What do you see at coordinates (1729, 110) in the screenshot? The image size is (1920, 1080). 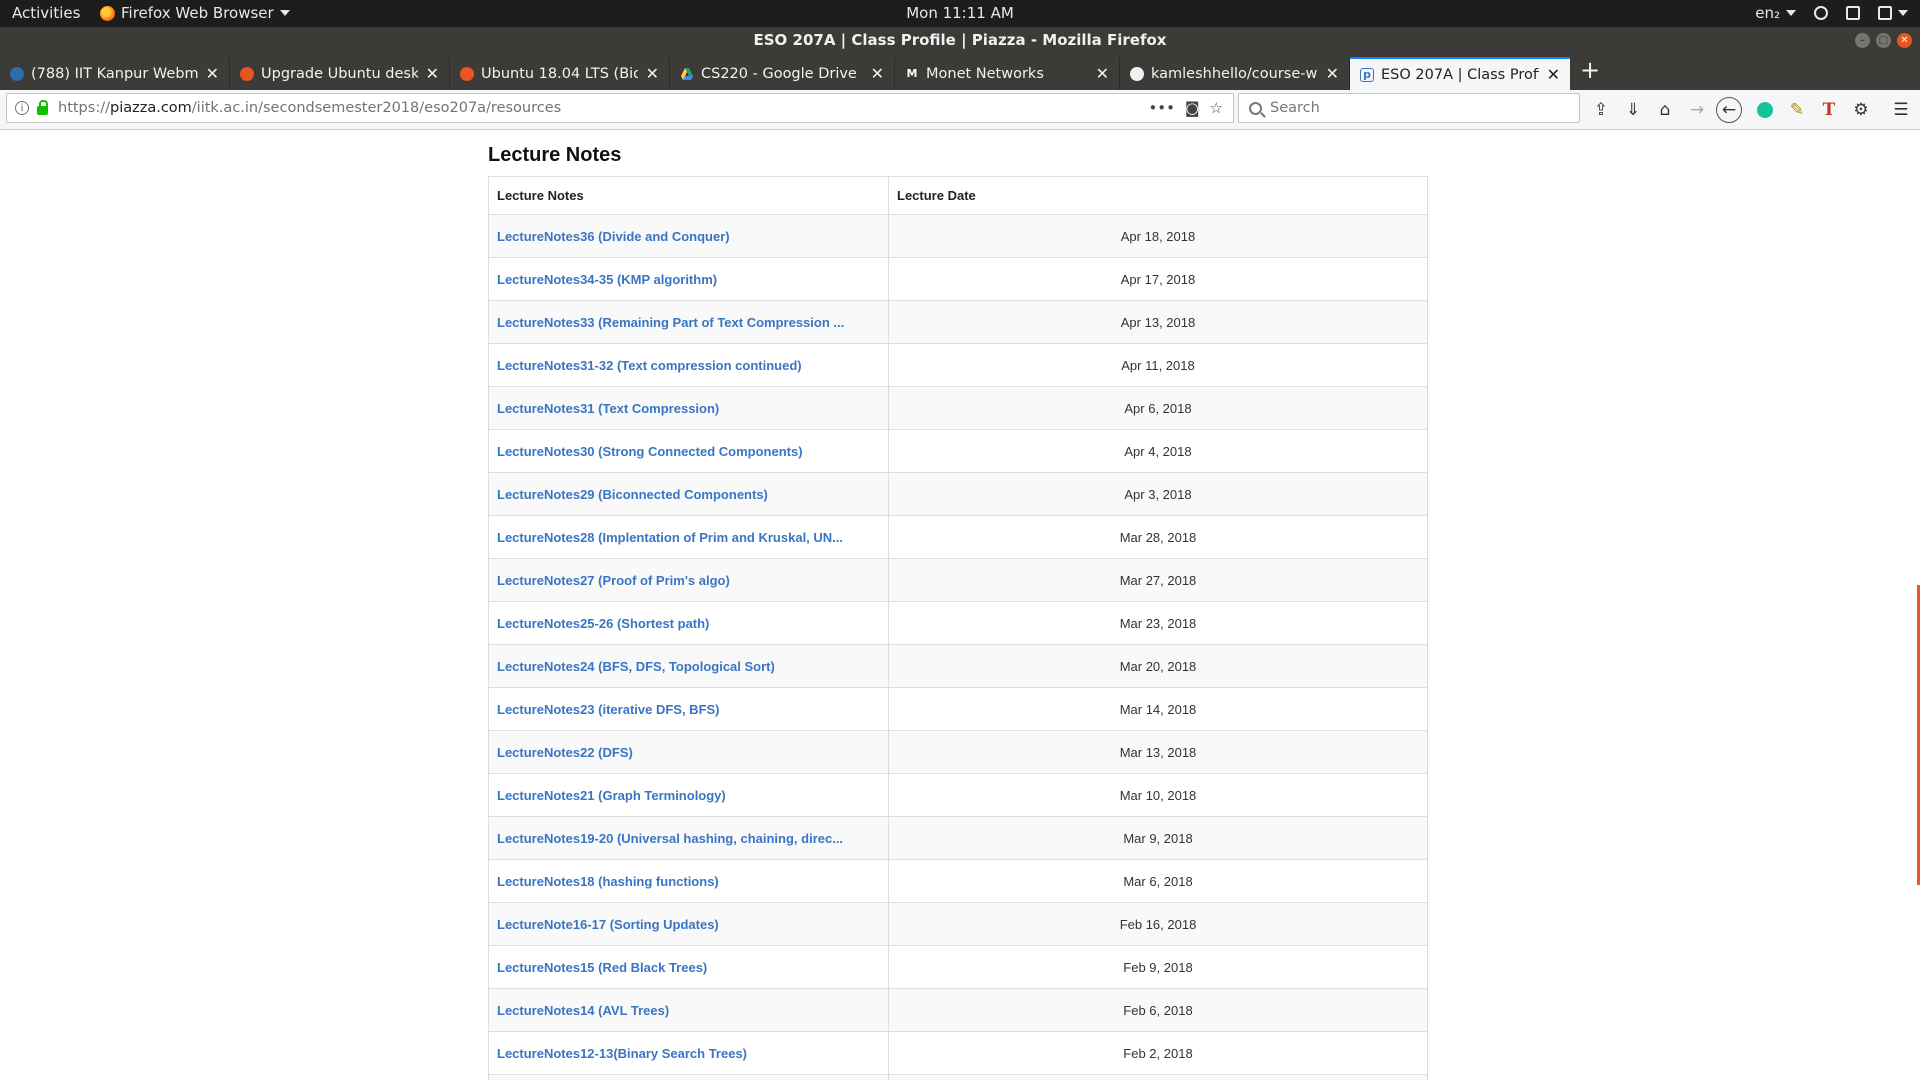 I see `back-icon: ←` at bounding box center [1729, 110].